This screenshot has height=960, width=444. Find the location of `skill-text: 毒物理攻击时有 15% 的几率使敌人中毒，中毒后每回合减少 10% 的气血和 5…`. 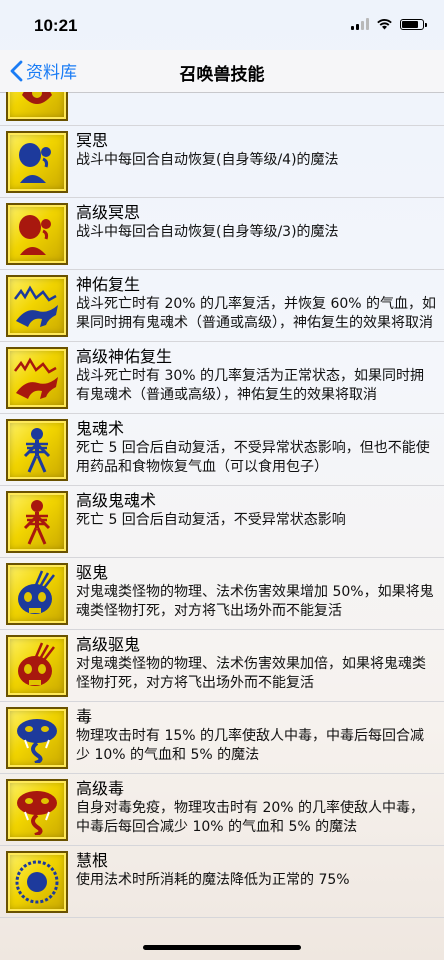

skill-text: 毒物理攻击时有 15% 的几率使敌人中毒，中毒后每回合减少 10% 的气血和 5… is located at coordinates (257, 736).